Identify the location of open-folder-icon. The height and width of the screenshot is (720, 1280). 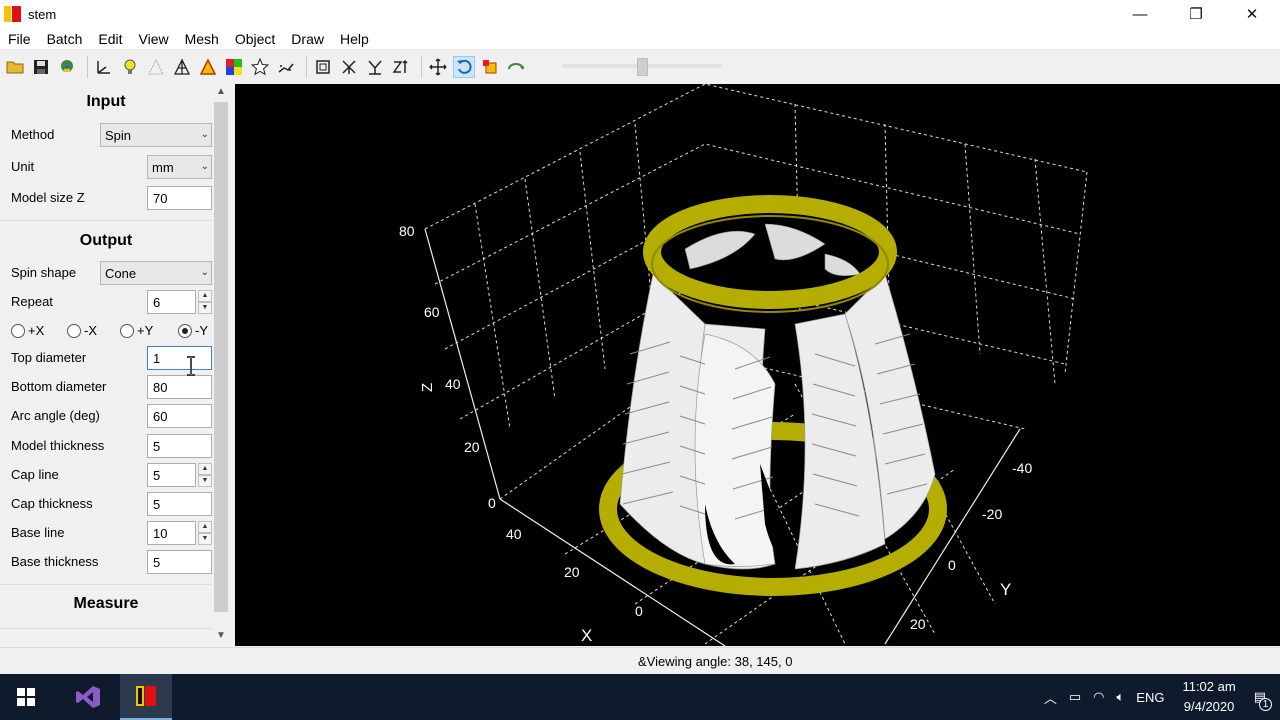
(15, 67).